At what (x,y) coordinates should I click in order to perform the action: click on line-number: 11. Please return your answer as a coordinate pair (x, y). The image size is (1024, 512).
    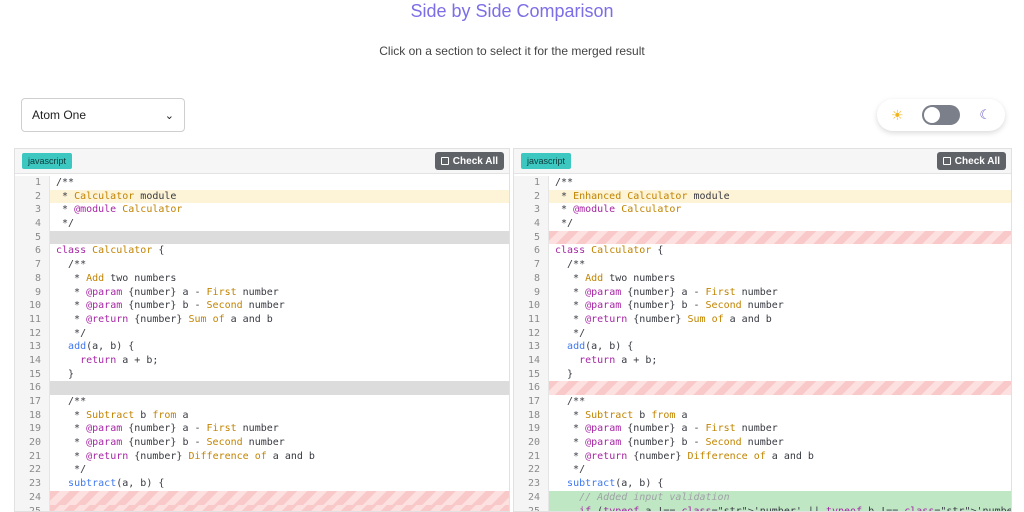
    Looking at the image, I should click on (531, 319).